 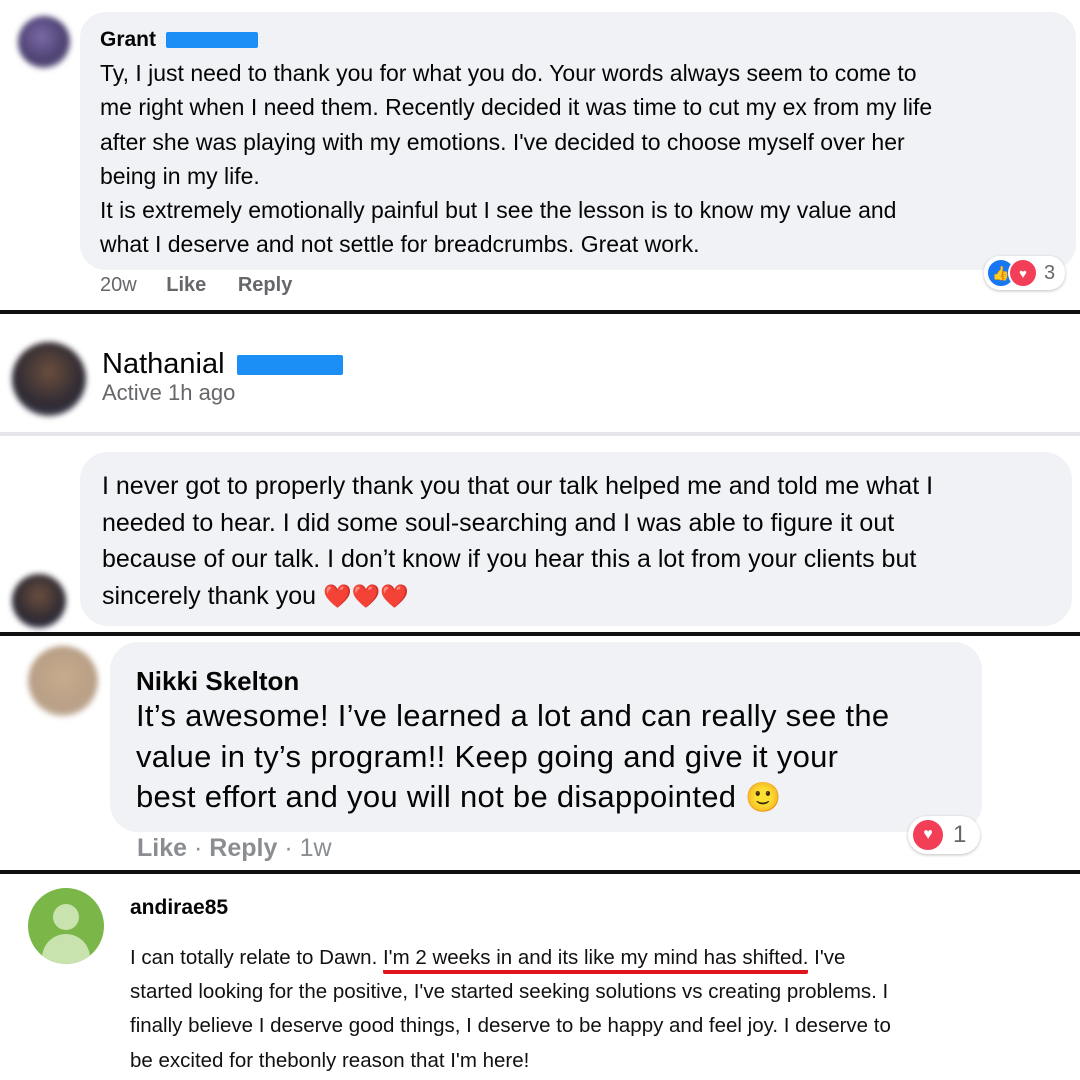 I want to click on comment-actions: Like · Reply · 1w, so click(x=234, y=848).